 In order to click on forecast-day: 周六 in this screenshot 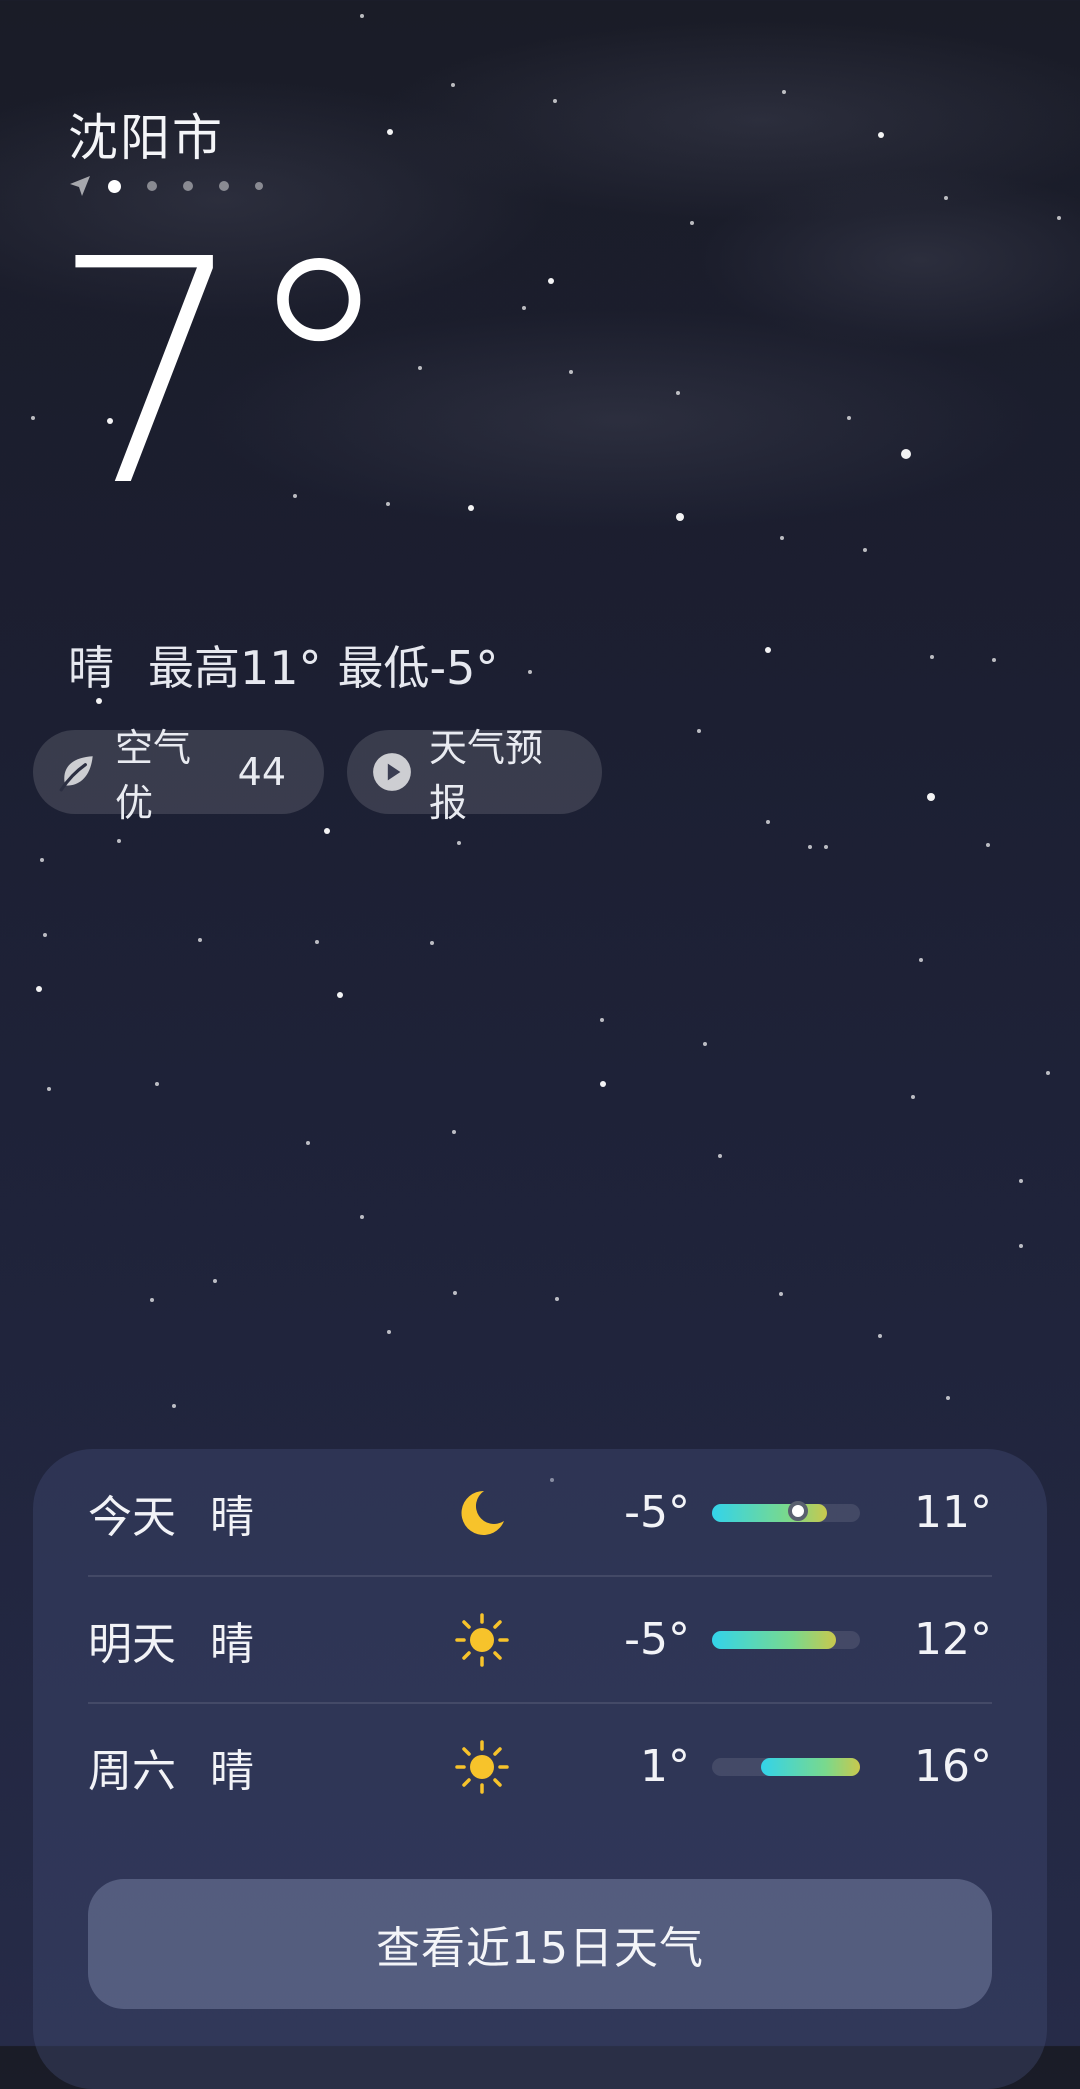, I will do `click(132, 1771)`.